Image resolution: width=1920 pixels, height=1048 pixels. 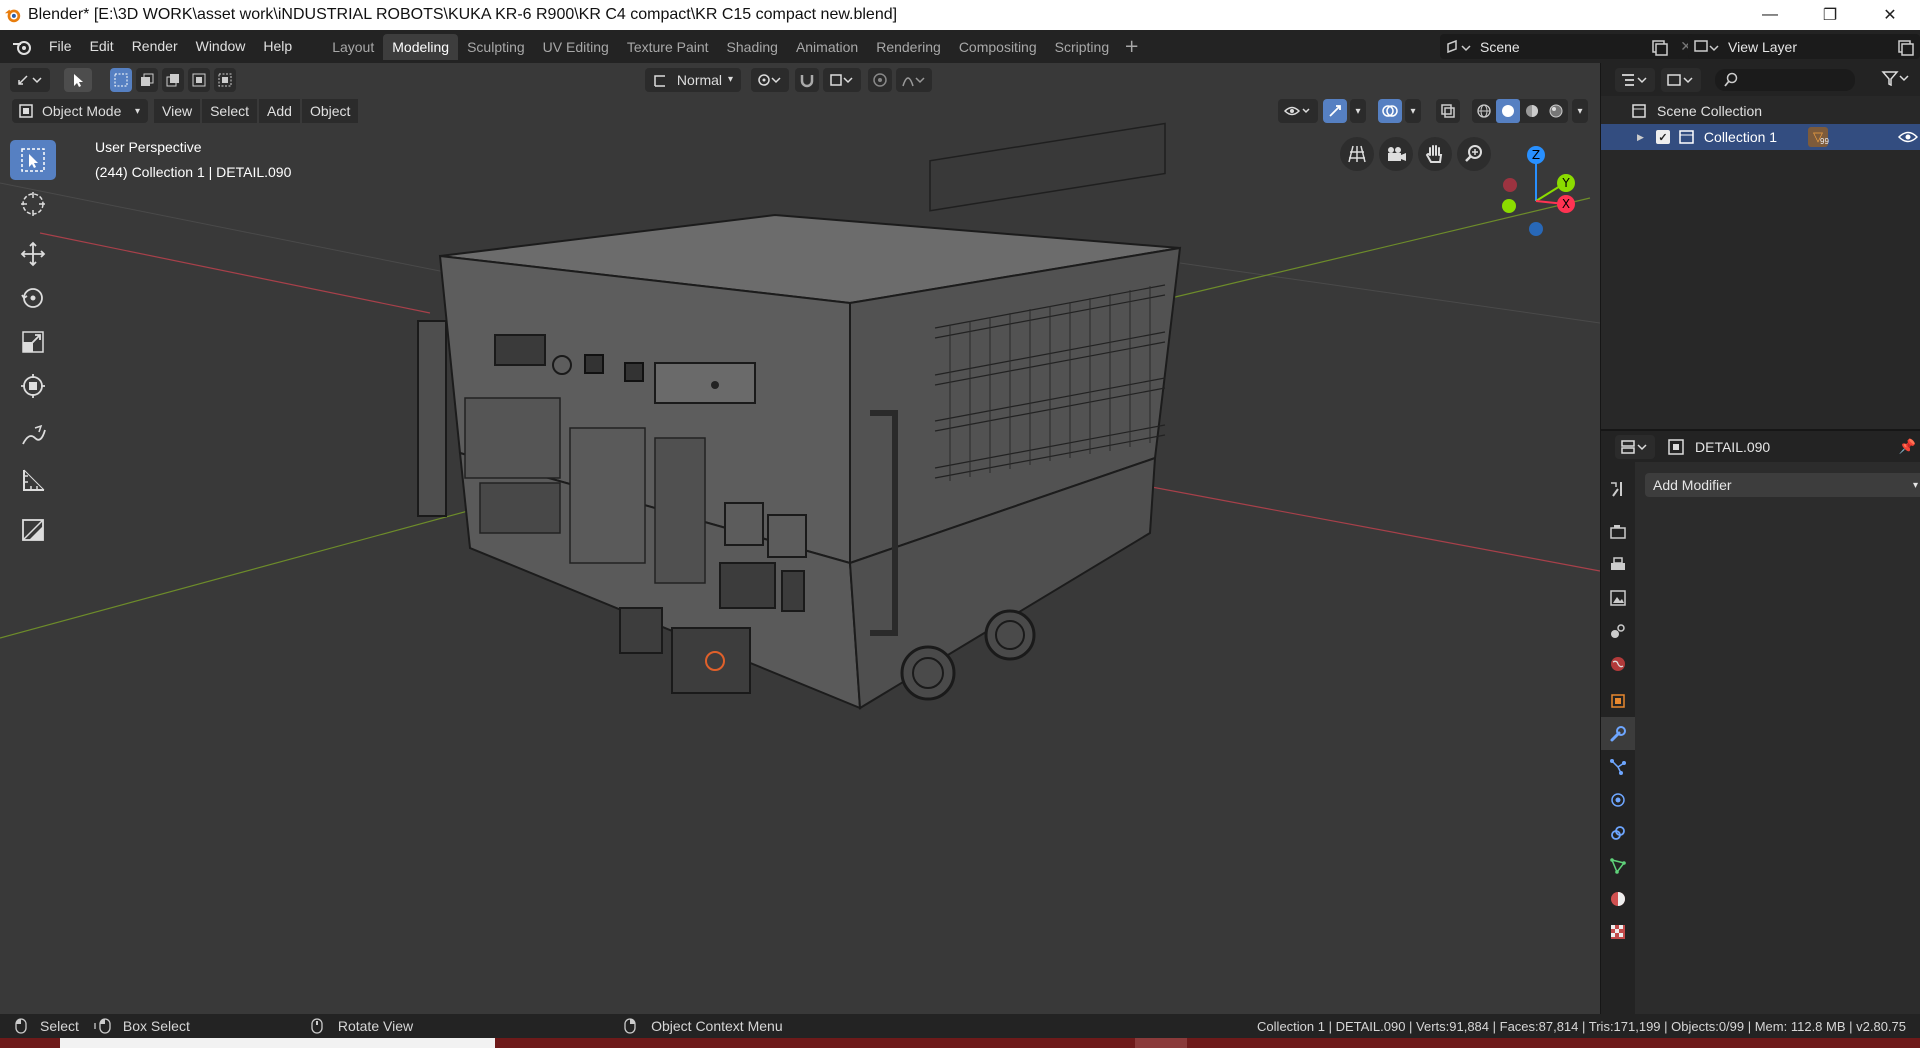 I want to click on pan-view-button, so click(x=1435, y=154).